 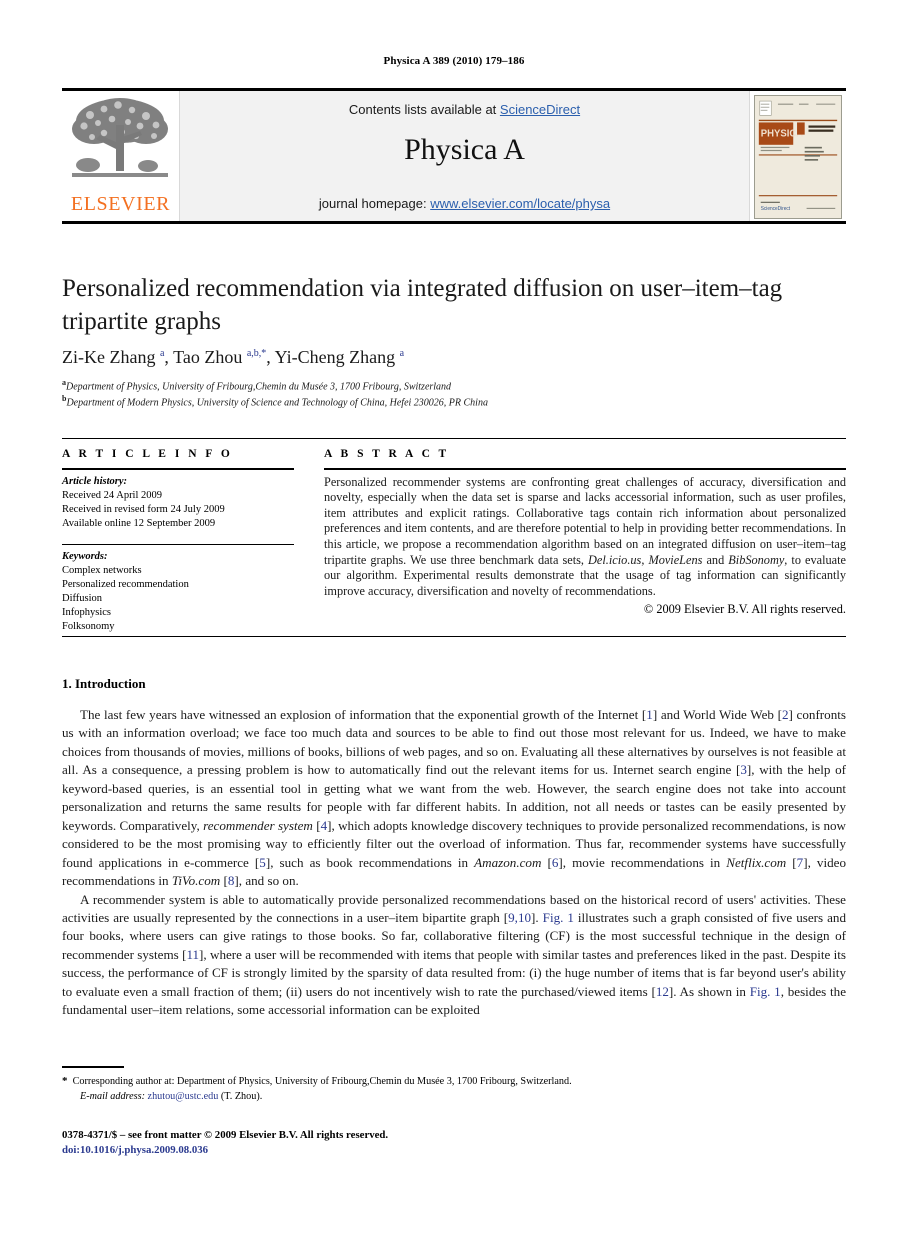 I want to click on article-info-label: A R T I C L E I N F O, so click(x=147, y=454).